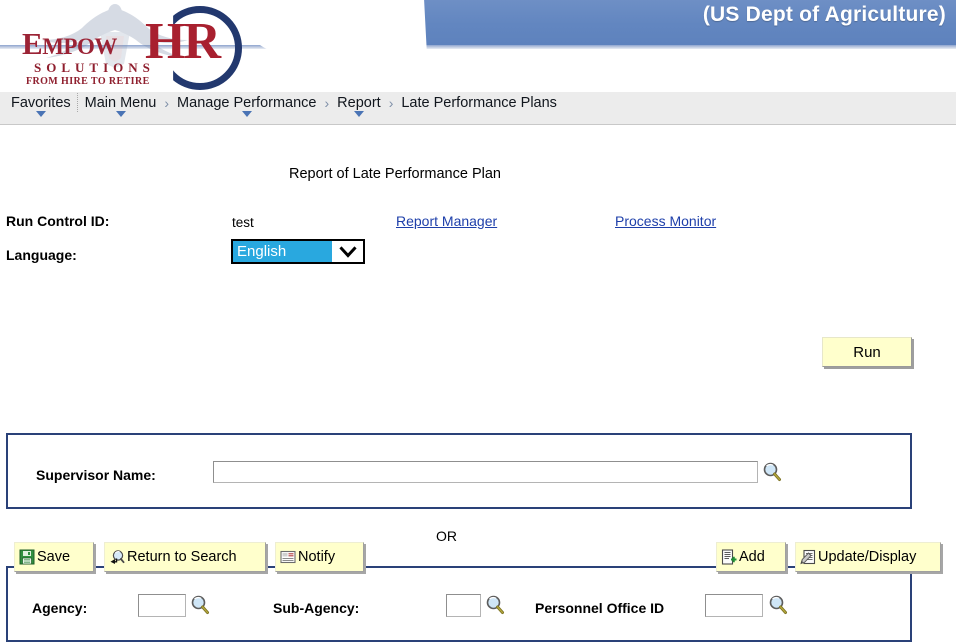 The height and width of the screenshot is (642, 956). What do you see at coordinates (729, 557) in the screenshot?
I see `add-document-icon` at bounding box center [729, 557].